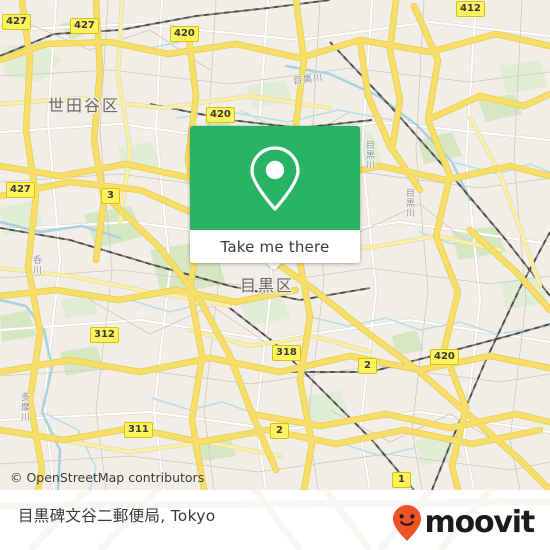 This screenshot has height=550, width=550. I want to click on card-cta-label: Take me there, so click(275, 246).